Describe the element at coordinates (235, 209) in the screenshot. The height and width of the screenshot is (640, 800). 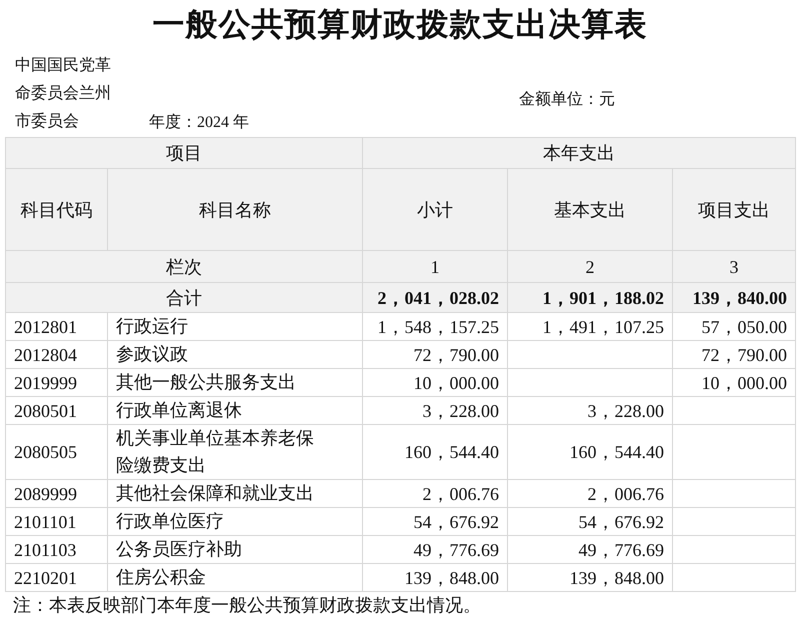
I see `header-cell: 科目名称` at that location.